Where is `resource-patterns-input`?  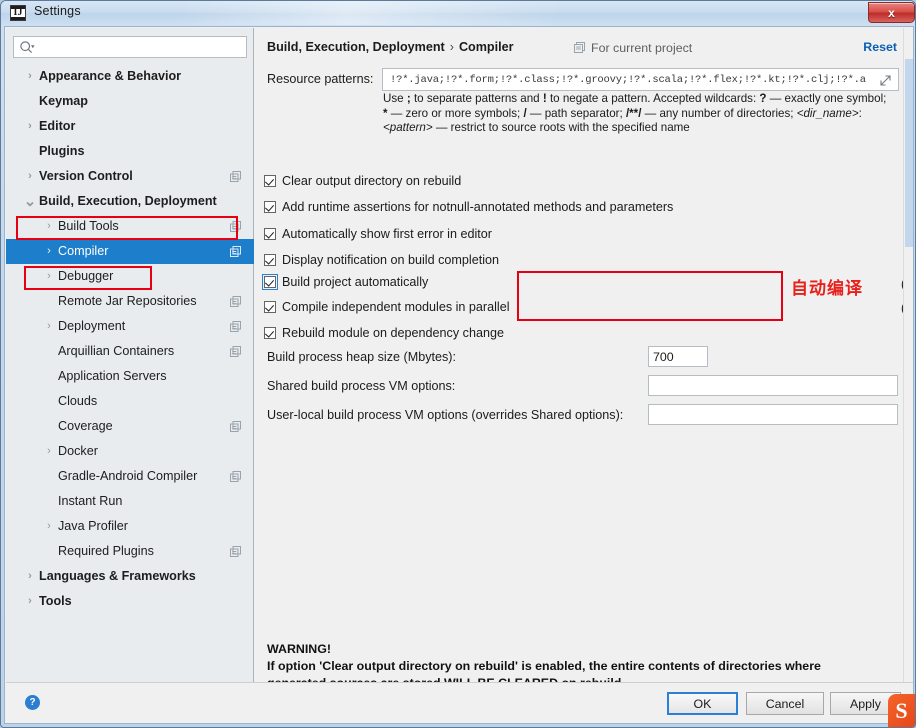 resource-patterns-input is located at coordinates (628, 79).